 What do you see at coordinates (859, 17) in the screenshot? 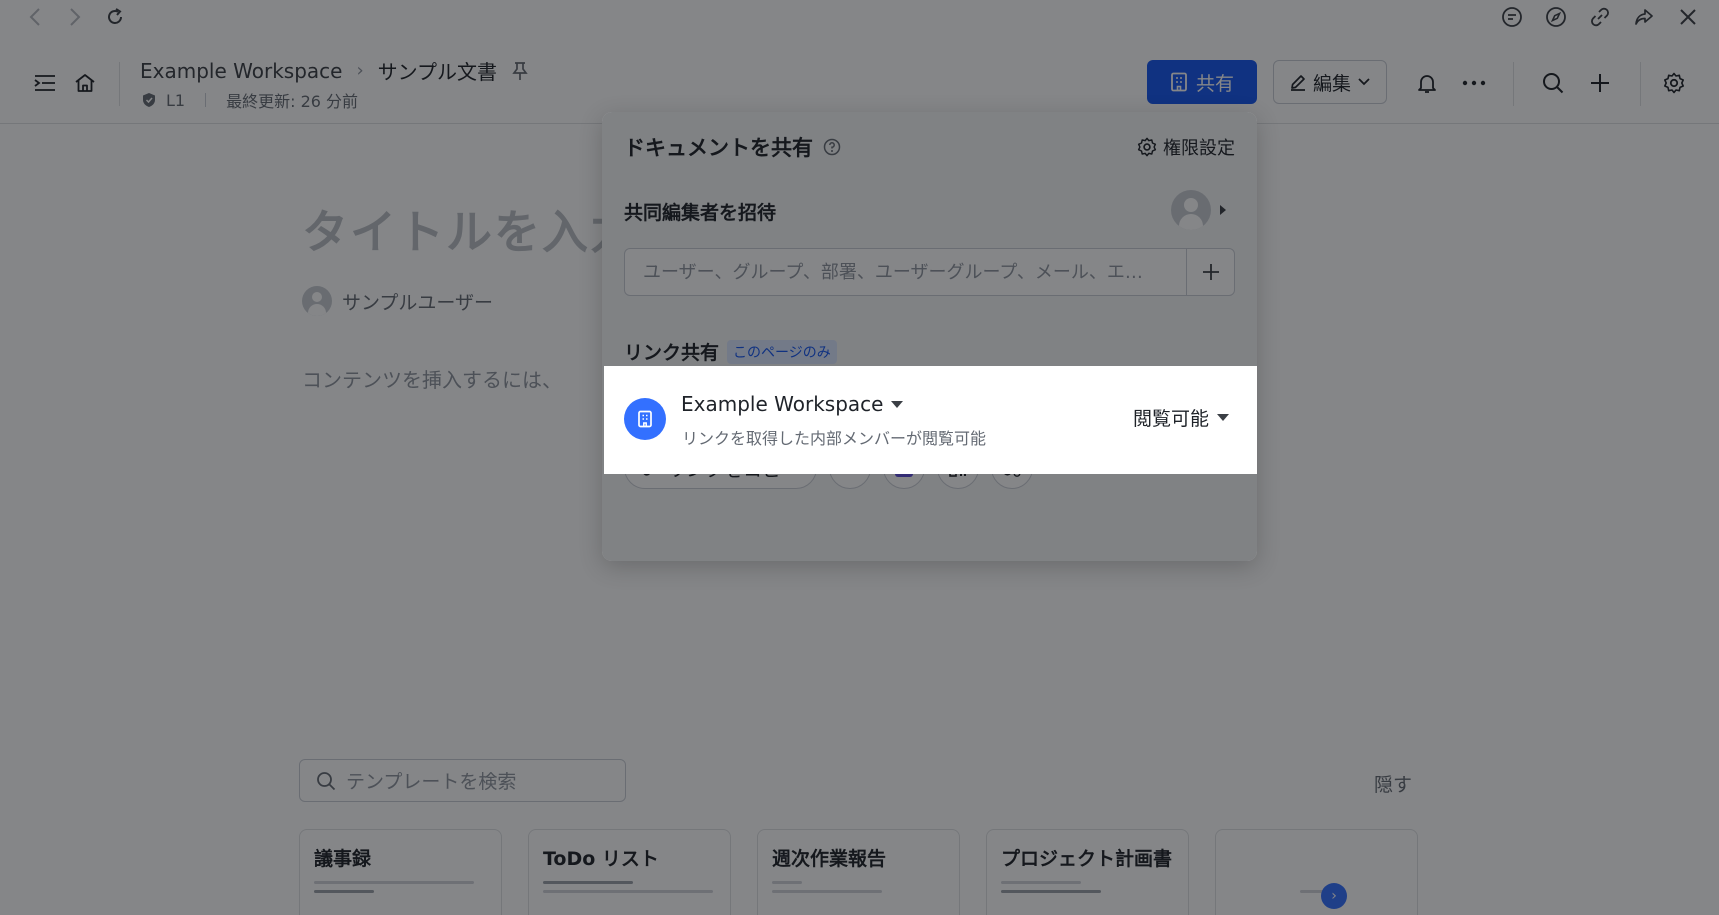
I see `title-bar` at bounding box center [859, 17].